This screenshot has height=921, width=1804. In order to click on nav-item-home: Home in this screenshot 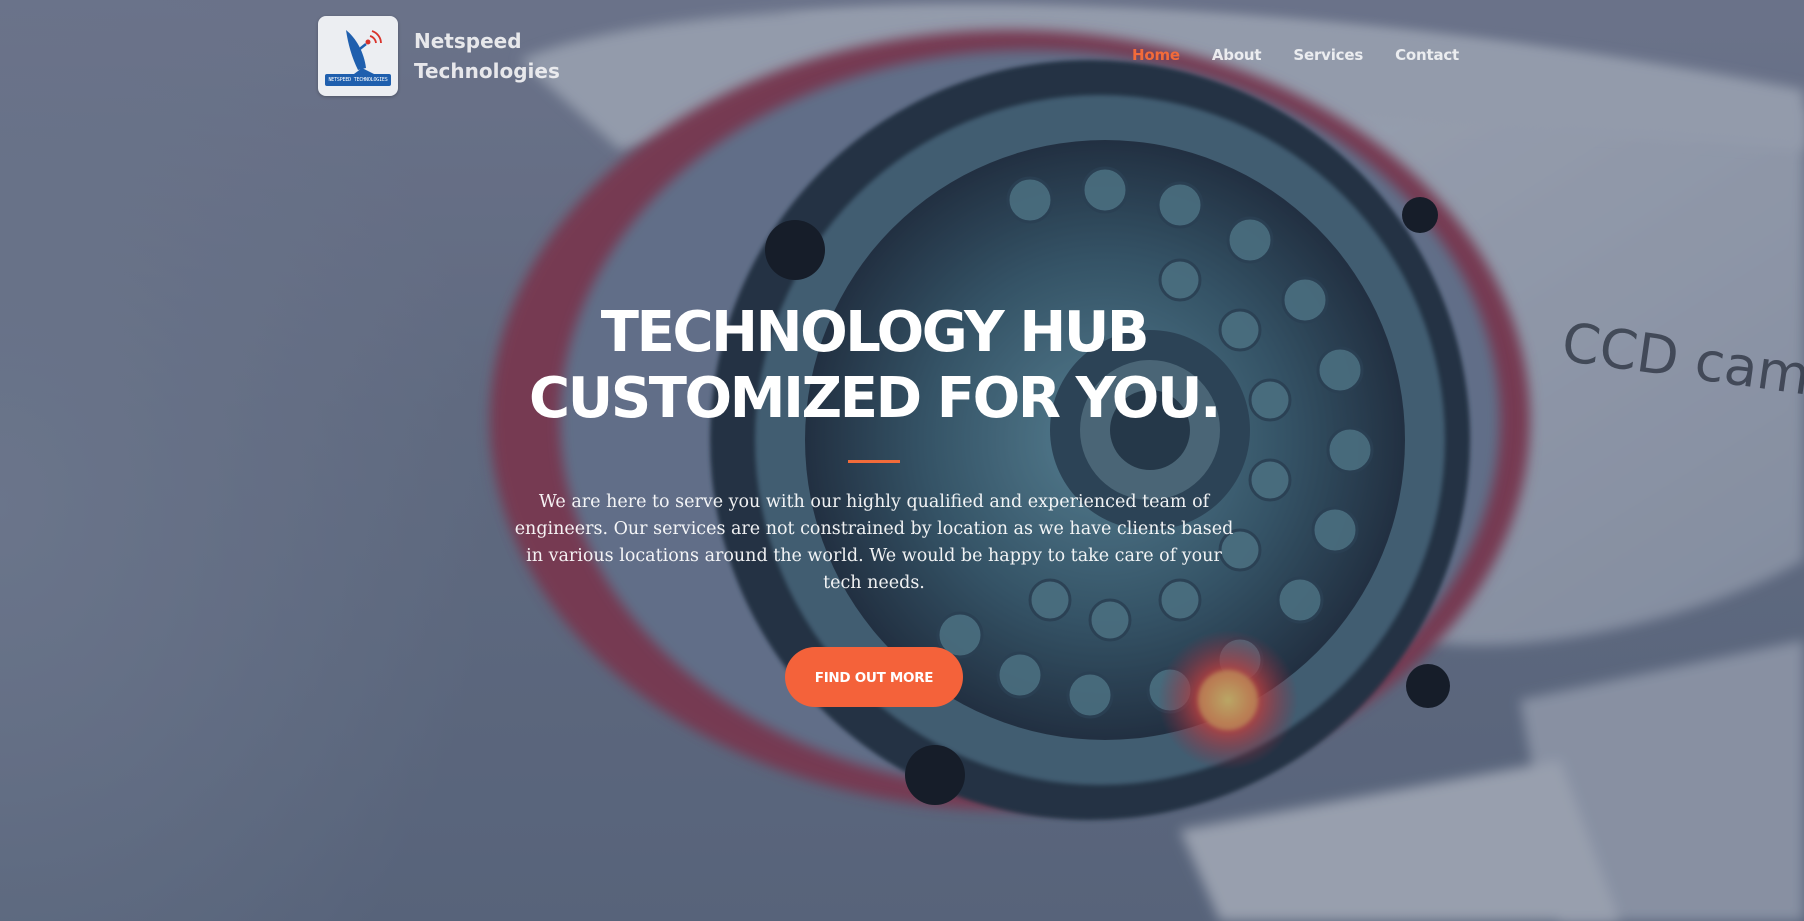, I will do `click(1156, 55)`.